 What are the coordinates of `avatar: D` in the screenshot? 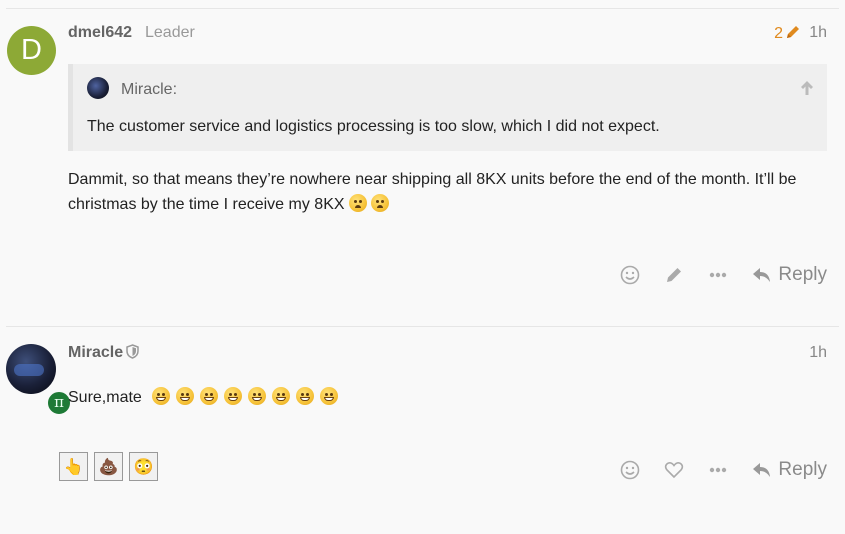 It's located at (31, 50).